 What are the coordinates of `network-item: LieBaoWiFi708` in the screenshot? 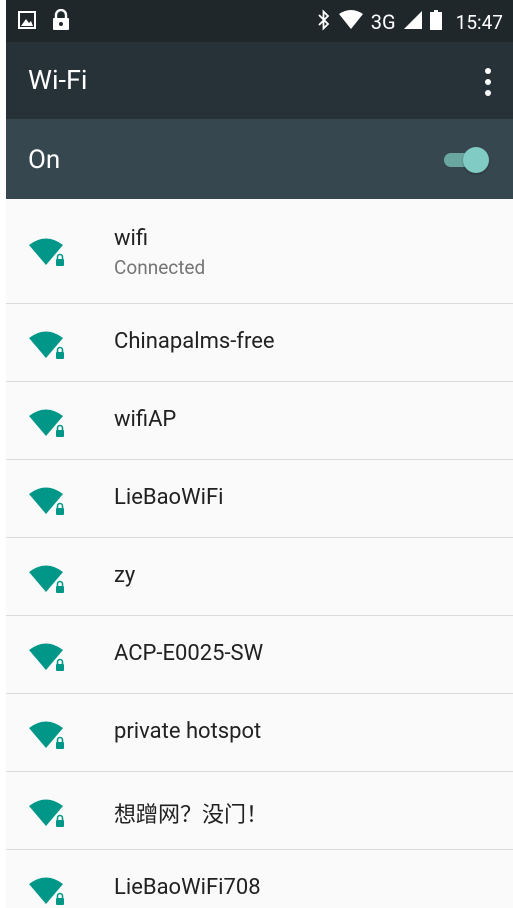 It's located at (259, 879).